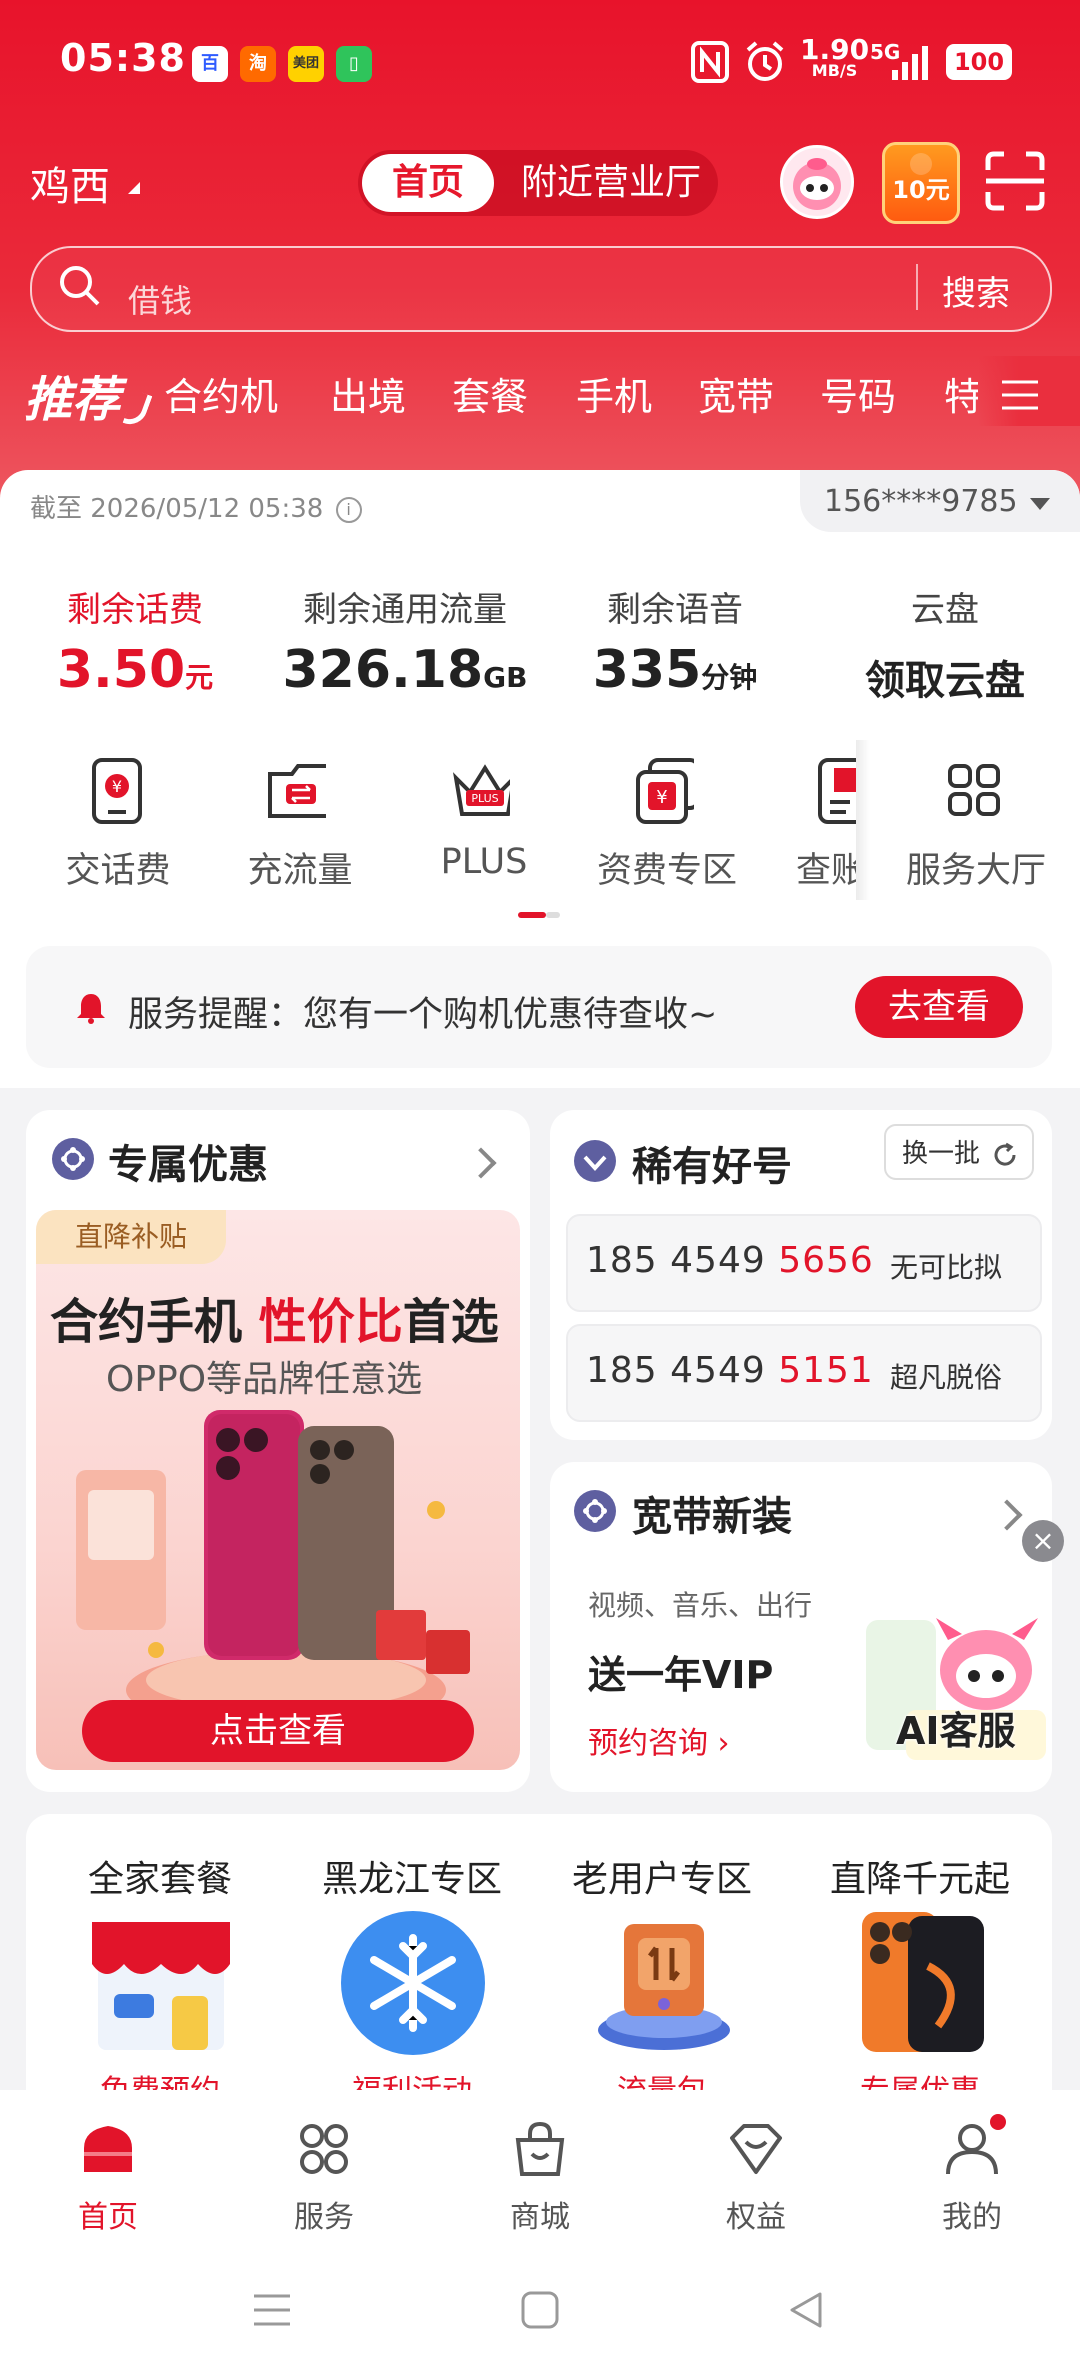  I want to click on signal-icon, so click(910, 63).